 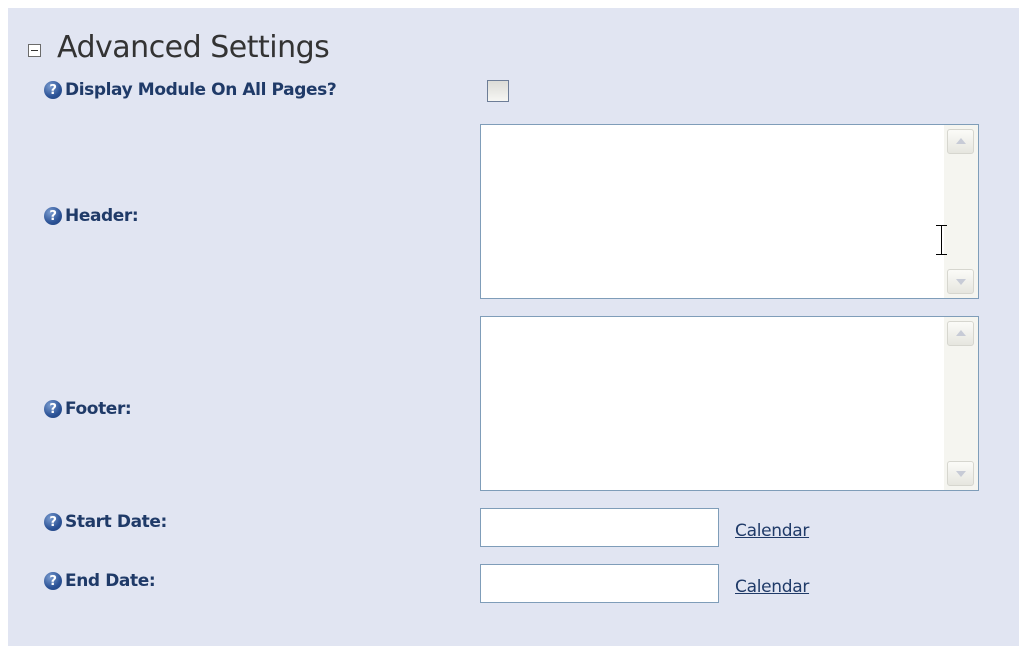 What do you see at coordinates (34, 50) in the screenshot?
I see `collapse-minus-icon` at bounding box center [34, 50].